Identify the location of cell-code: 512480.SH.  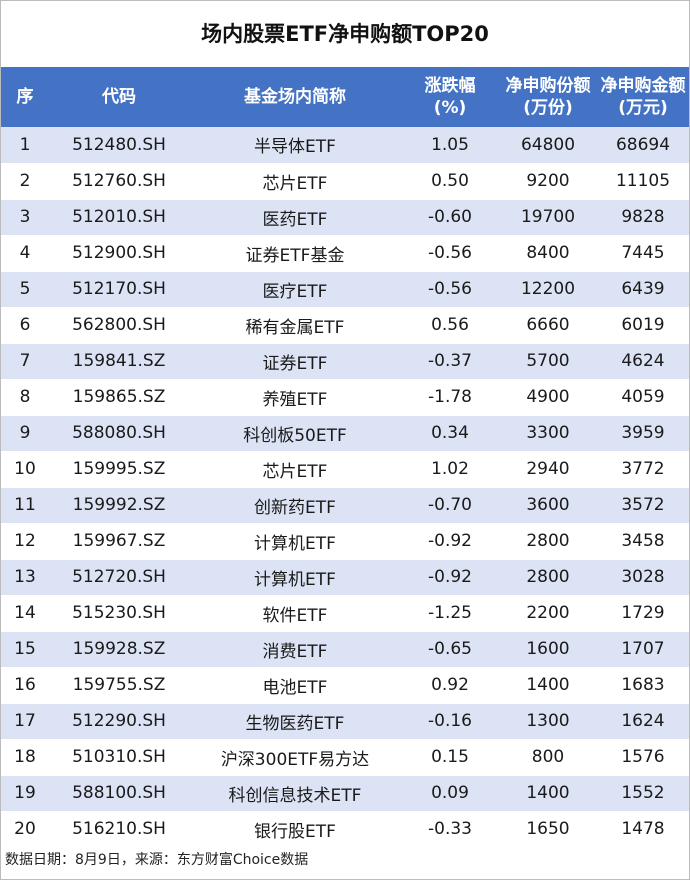
(119, 145).